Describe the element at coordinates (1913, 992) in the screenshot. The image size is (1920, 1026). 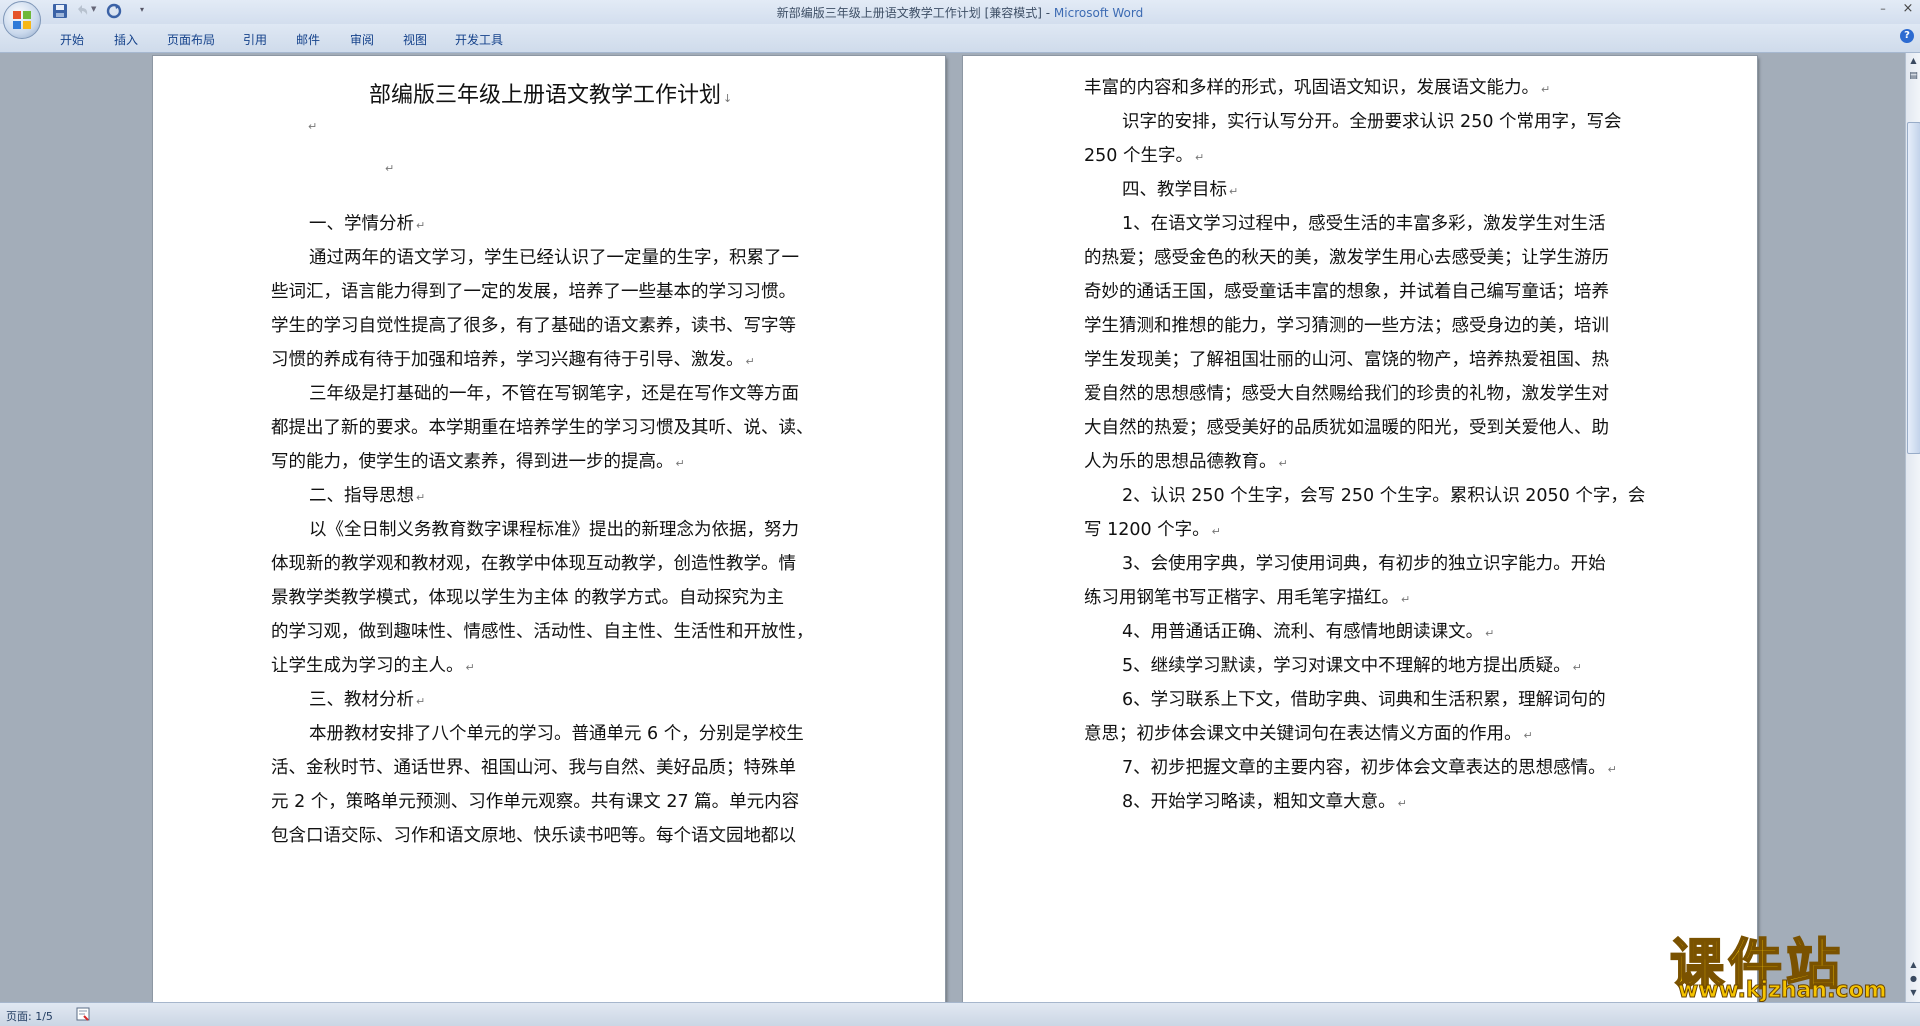
I see `scroll-down-icon: ▼` at that location.